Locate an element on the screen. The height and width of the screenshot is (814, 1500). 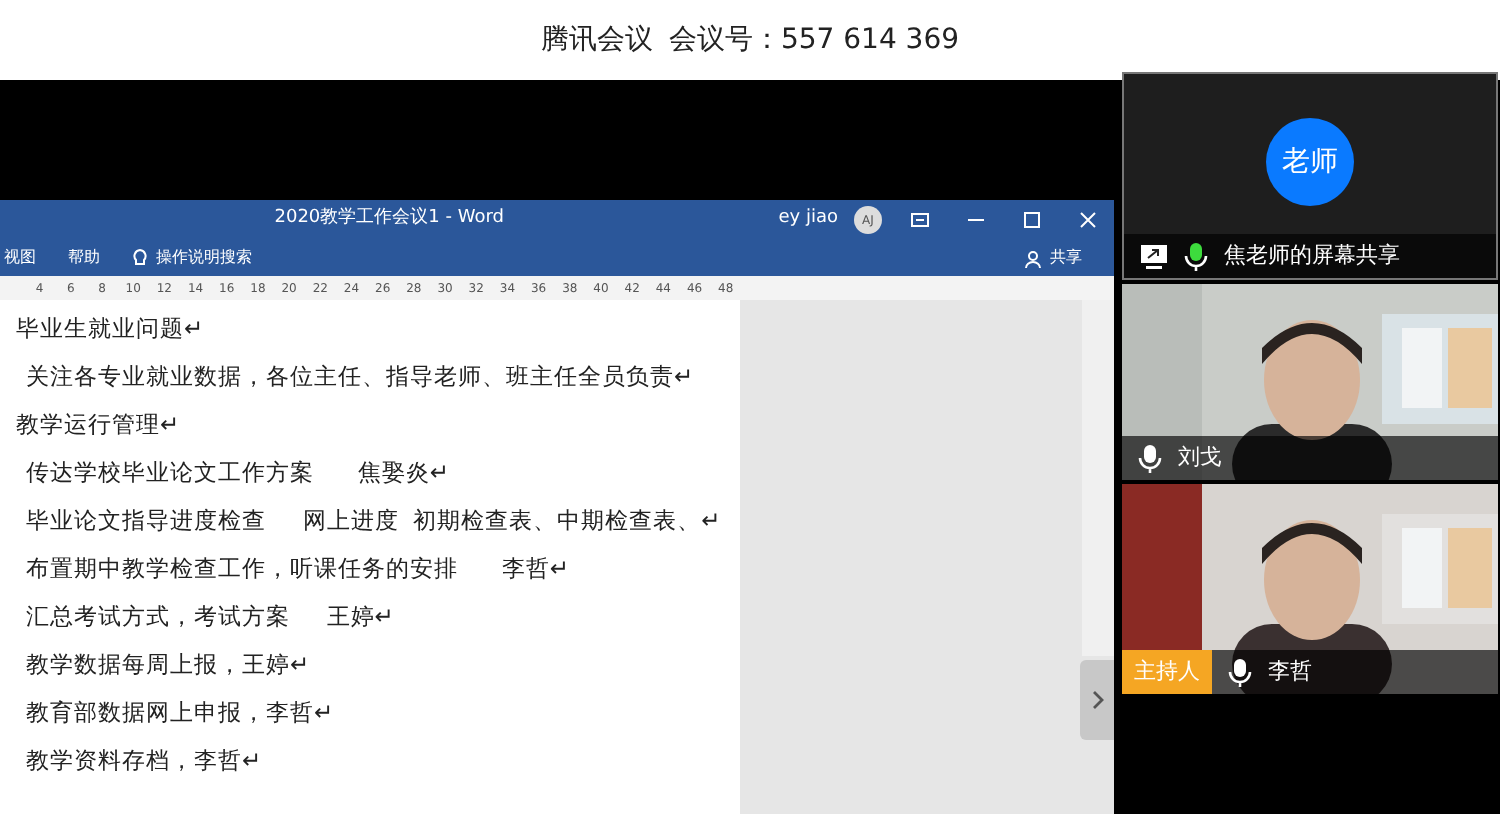
document-paragraph: 教学数据每周上报，王婷↵ is located at coordinates (168, 665).